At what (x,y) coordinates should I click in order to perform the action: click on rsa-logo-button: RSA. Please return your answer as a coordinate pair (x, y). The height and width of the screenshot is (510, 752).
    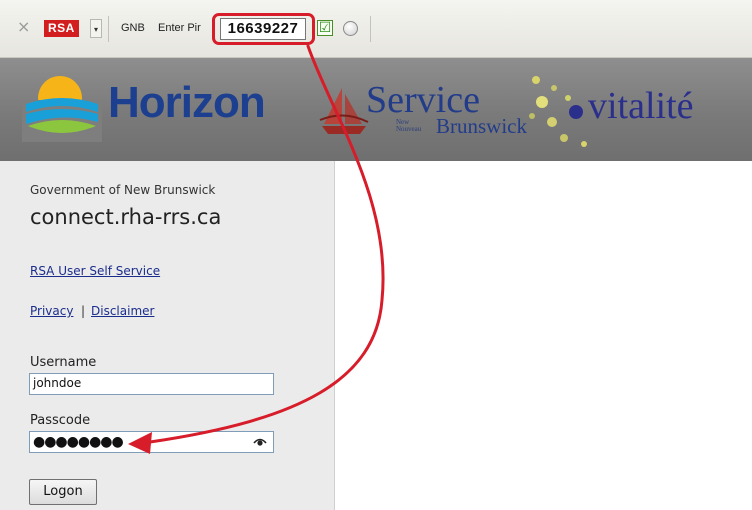
    Looking at the image, I should click on (61, 28).